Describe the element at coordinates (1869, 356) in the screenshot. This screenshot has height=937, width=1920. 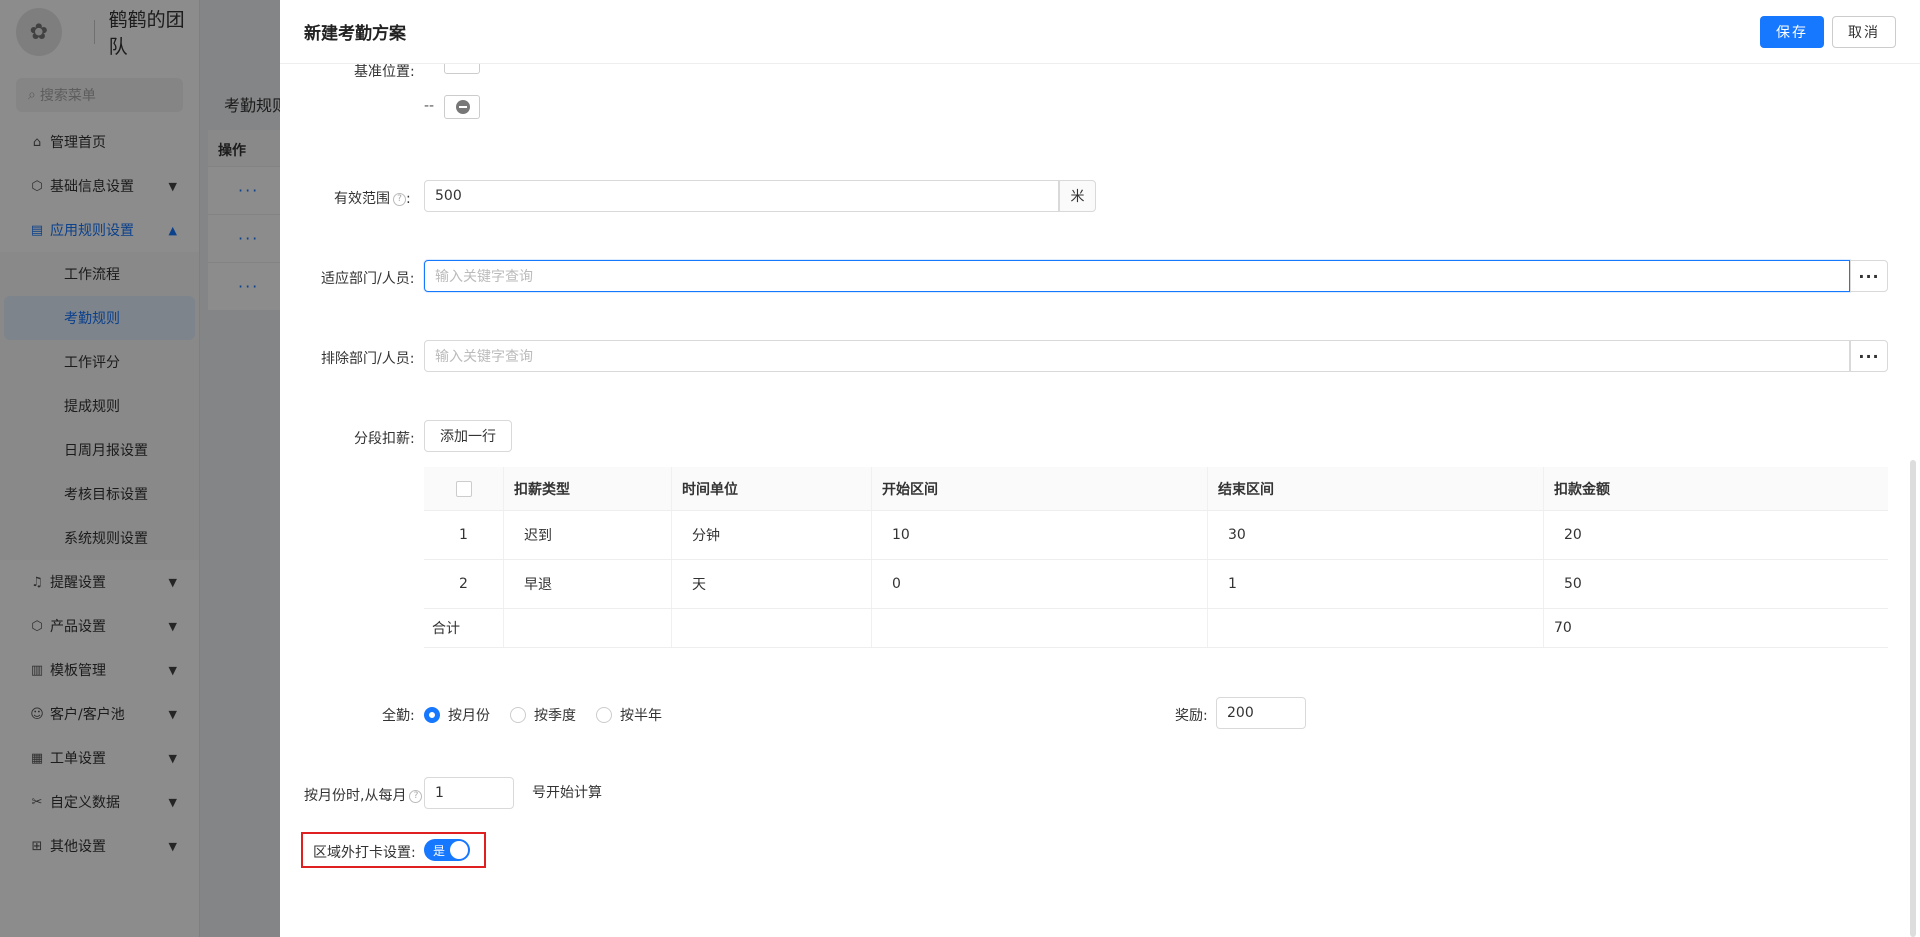
I see `exclude-picker-button: ···` at that location.